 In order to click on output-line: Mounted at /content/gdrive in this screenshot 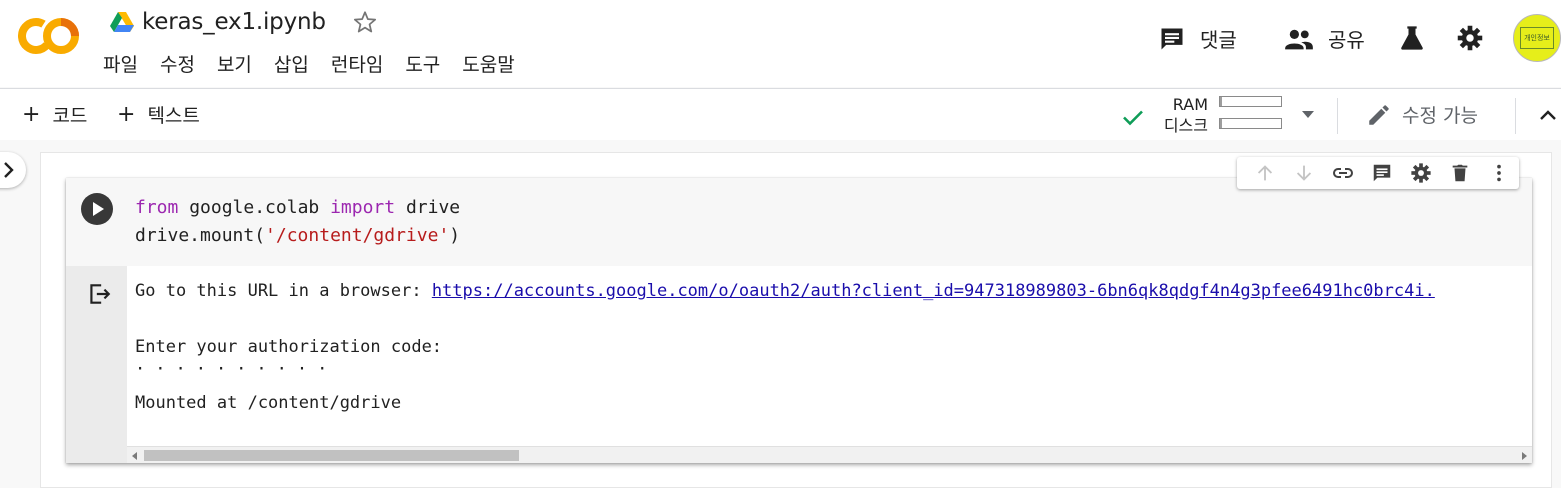, I will do `click(268, 403)`.